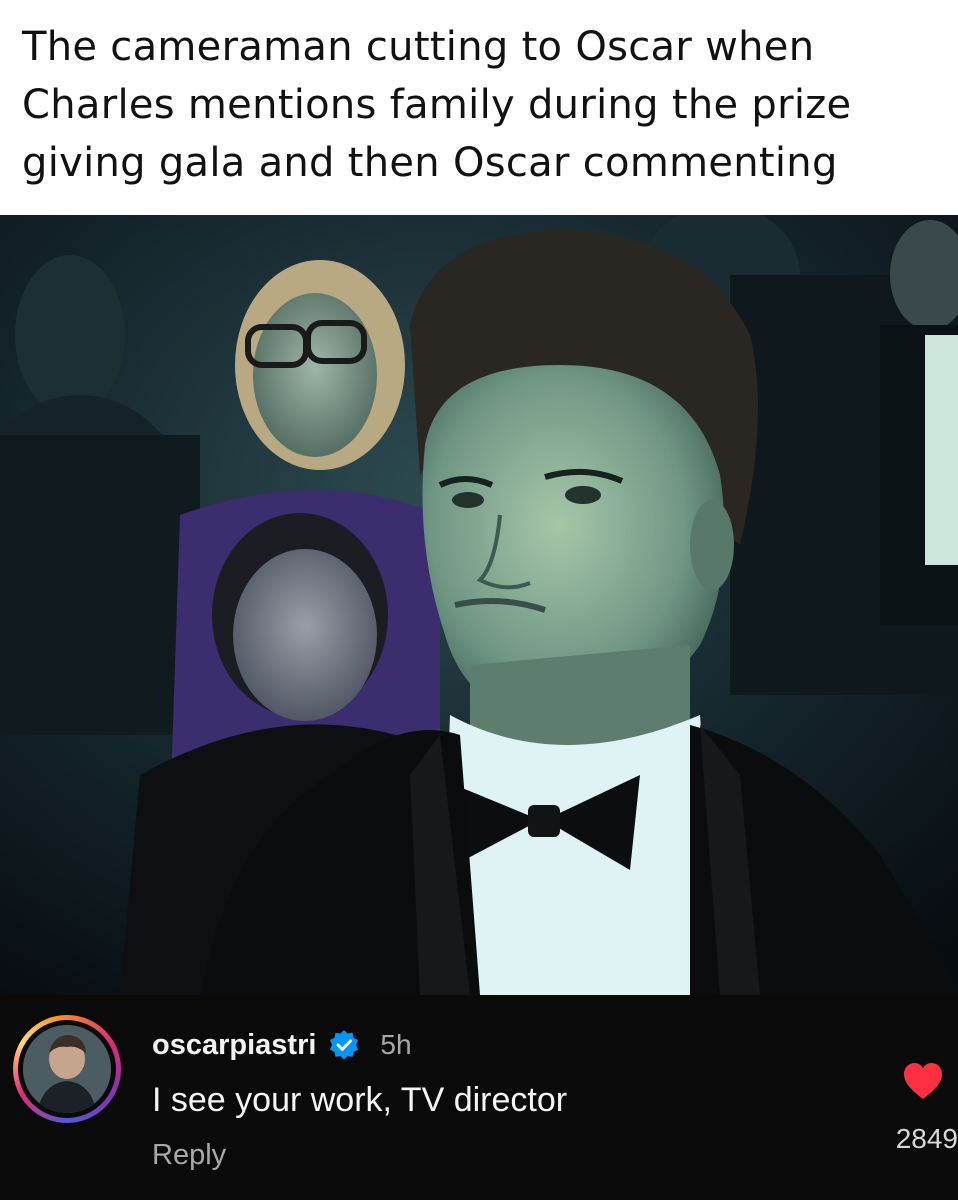 Image resolution: width=958 pixels, height=1200 pixels. I want to click on heart-icon, so click(923, 1081).